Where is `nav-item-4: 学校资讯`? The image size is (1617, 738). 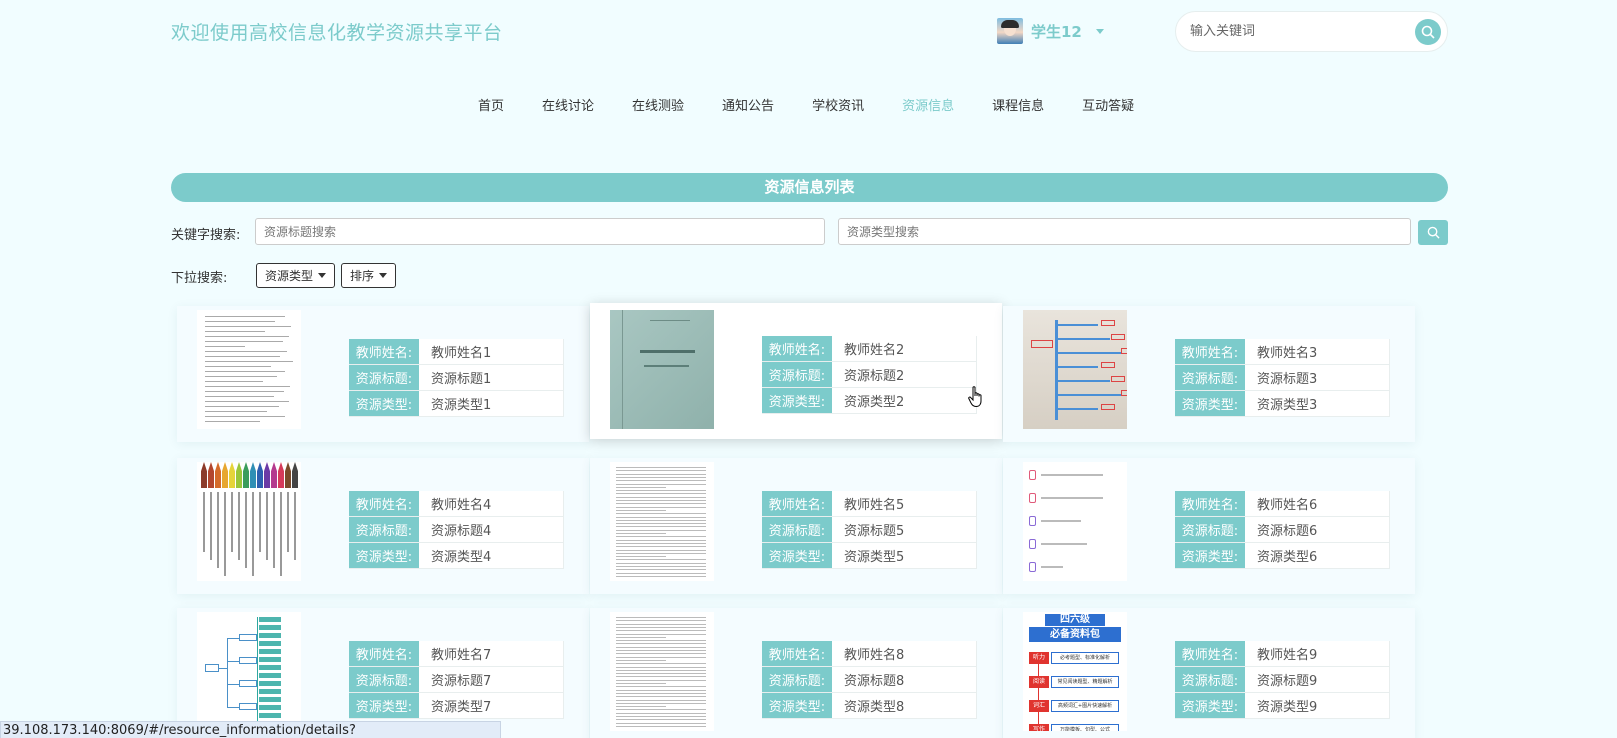 nav-item-4: 学校资讯 is located at coordinates (838, 104).